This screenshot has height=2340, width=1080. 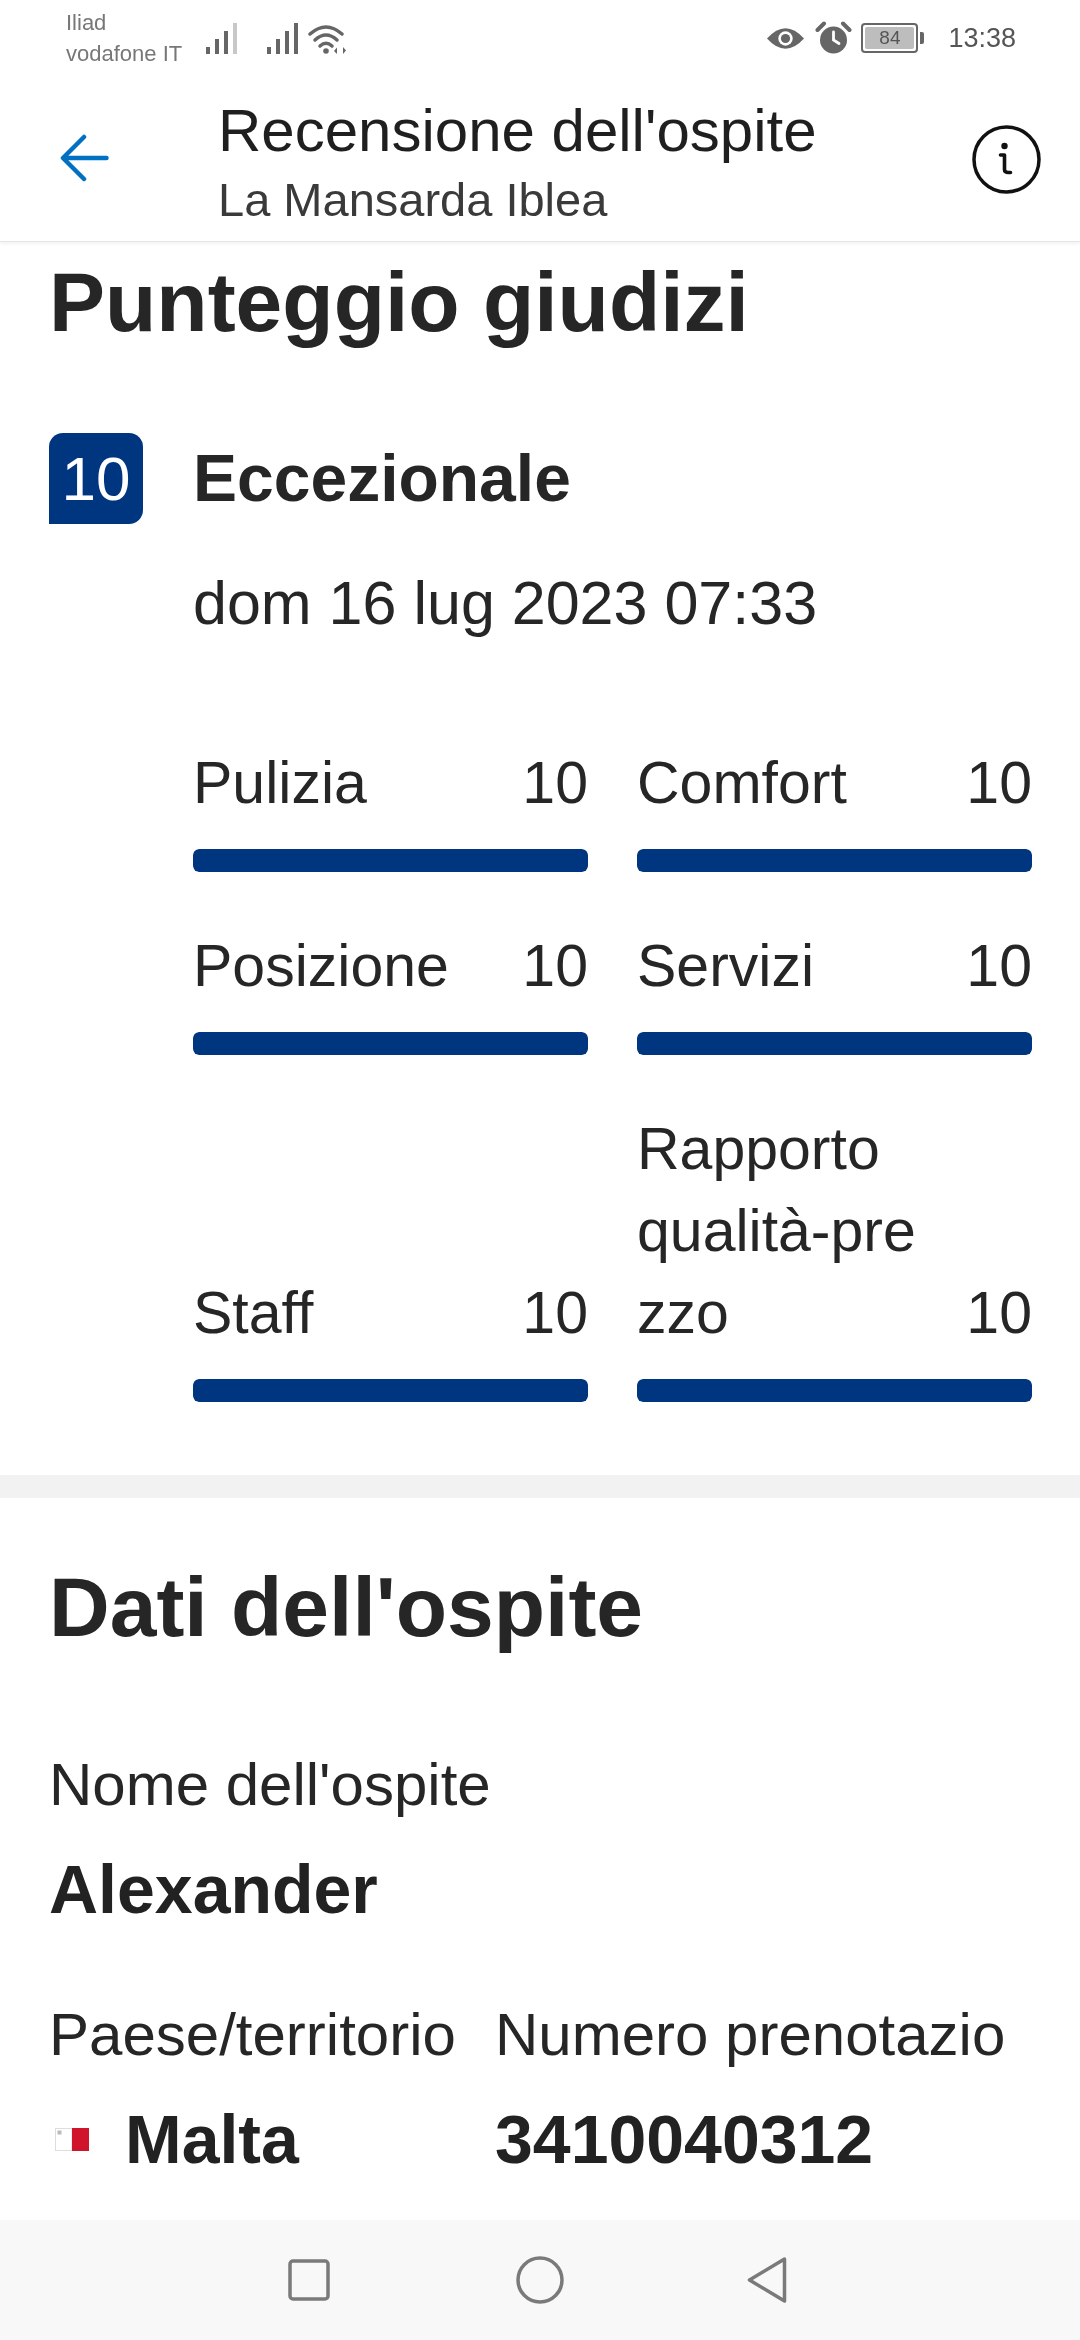 What do you see at coordinates (834, 38) in the screenshot?
I see `alarm-clock-icon` at bounding box center [834, 38].